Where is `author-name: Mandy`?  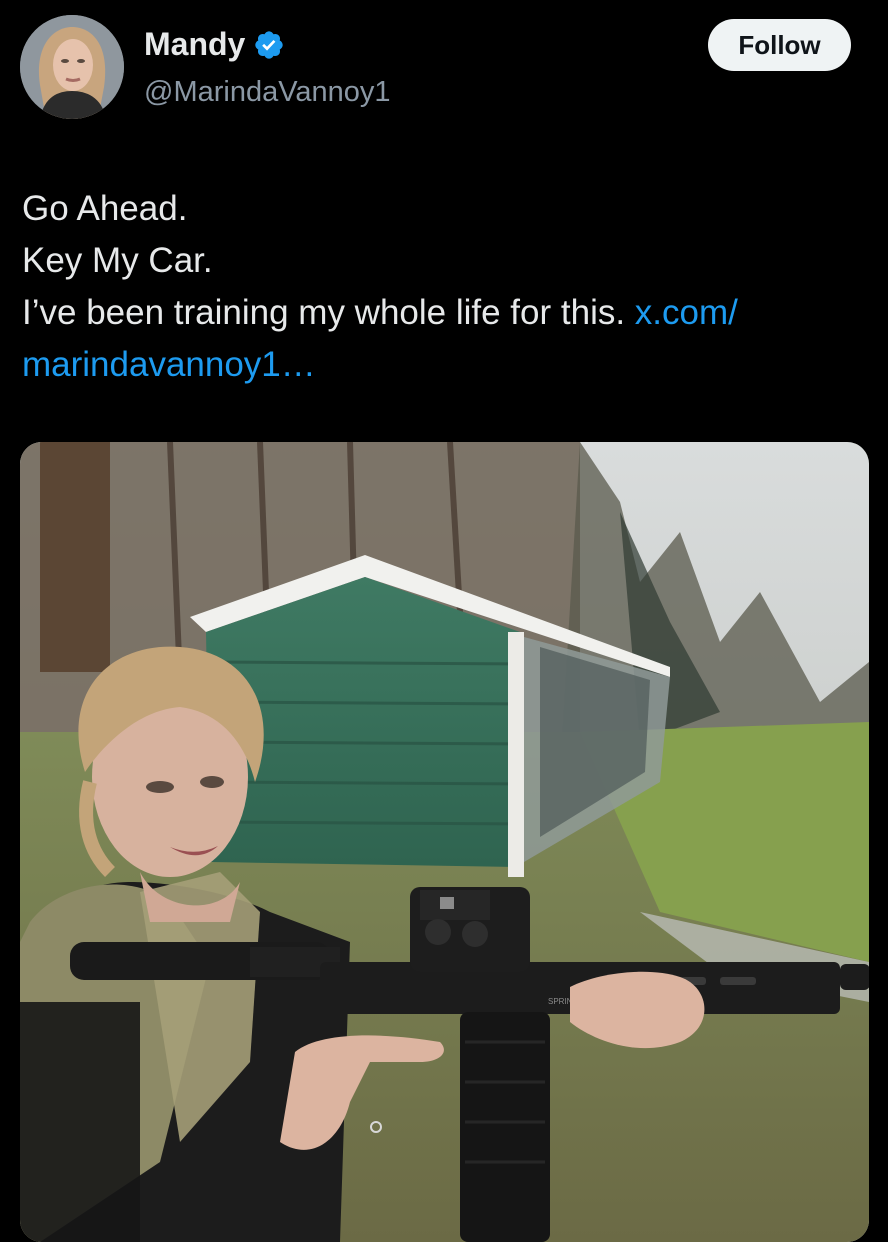
author-name: Mandy is located at coordinates (214, 44).